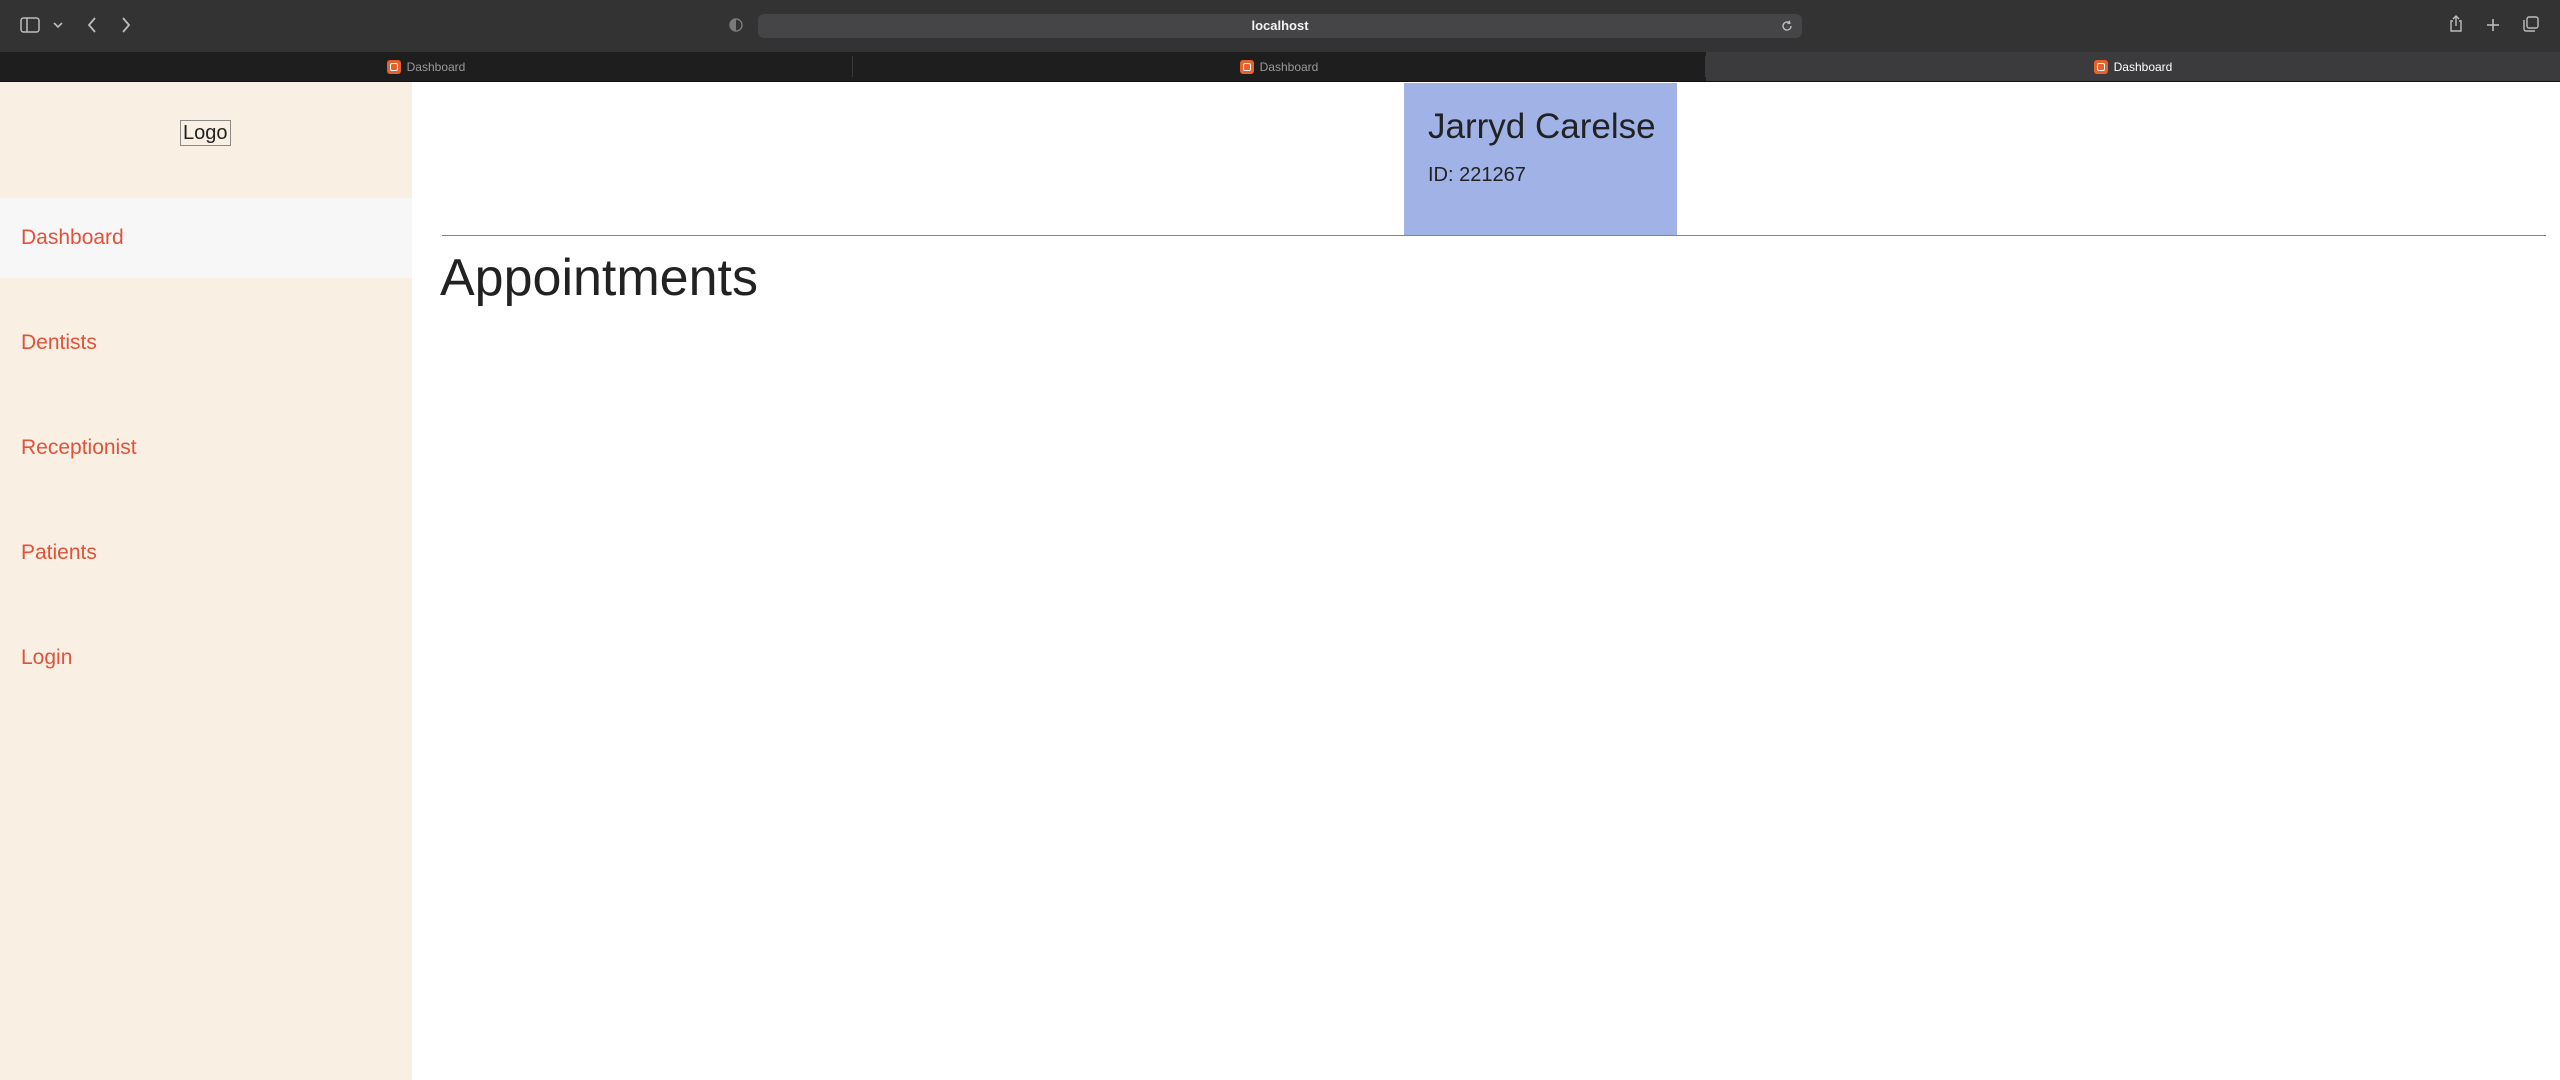 Image resolution: width=2560 pixels, height=1080 pixels. What do you see at coordinates (1477, 175) in the screenshot?
I see `user-id: ID: 221267` at bounding box center [1477, 175].